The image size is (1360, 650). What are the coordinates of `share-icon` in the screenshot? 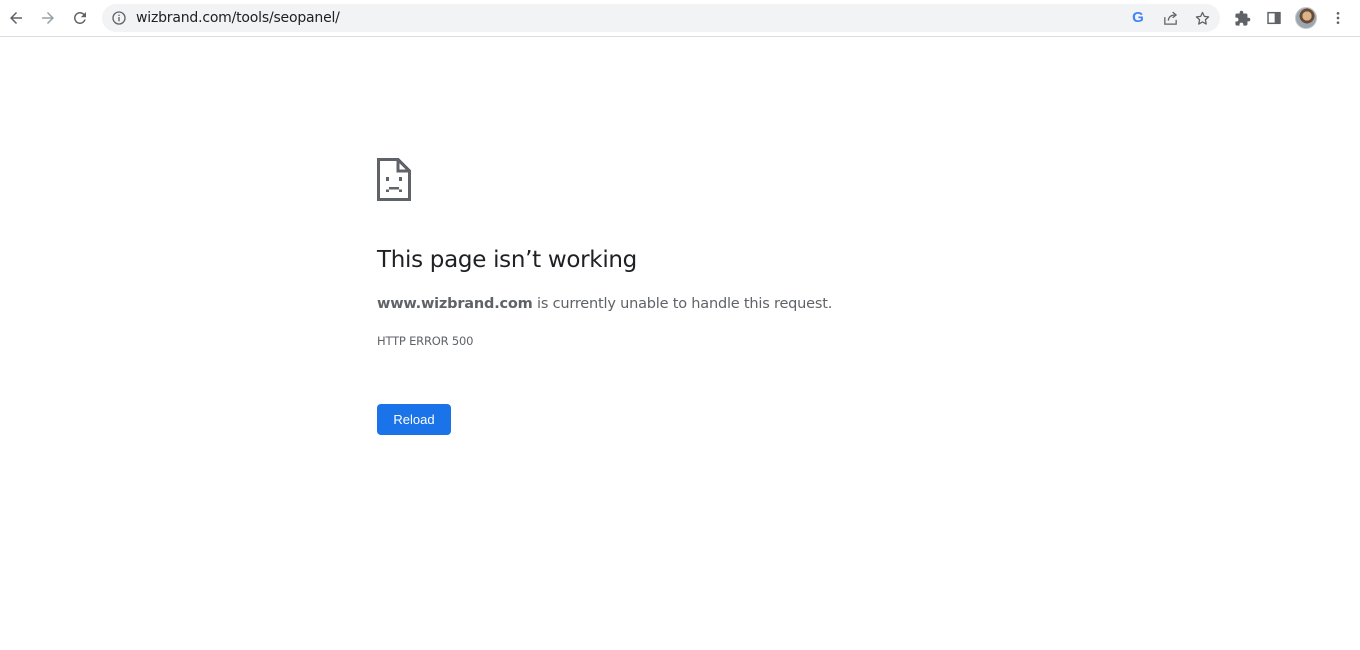 It's located at (1170, 18).